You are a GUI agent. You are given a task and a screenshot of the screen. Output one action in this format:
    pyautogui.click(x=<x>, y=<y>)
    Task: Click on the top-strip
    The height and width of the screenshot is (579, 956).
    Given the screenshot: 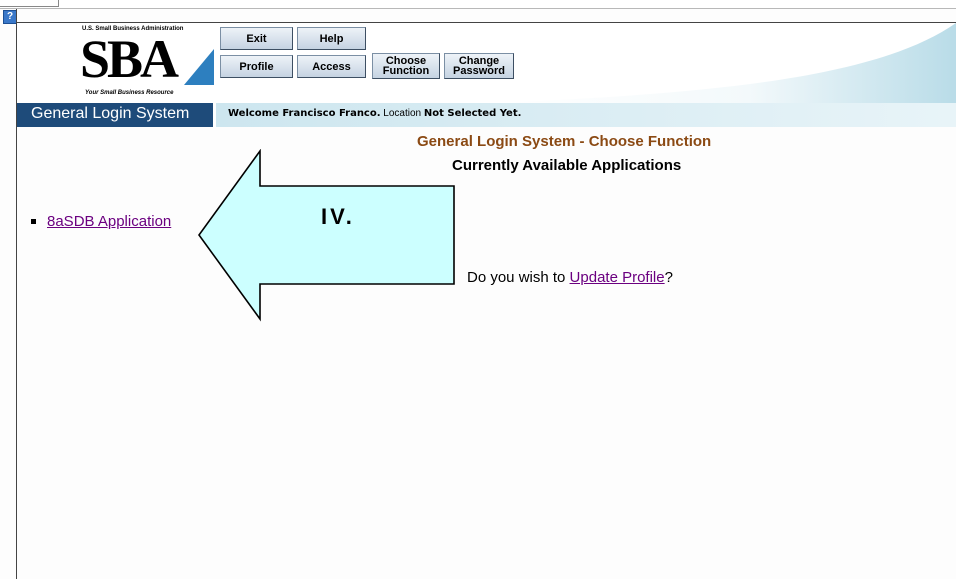 What is the action you would take?
    pyautogui.click(x=478, y=4)
    